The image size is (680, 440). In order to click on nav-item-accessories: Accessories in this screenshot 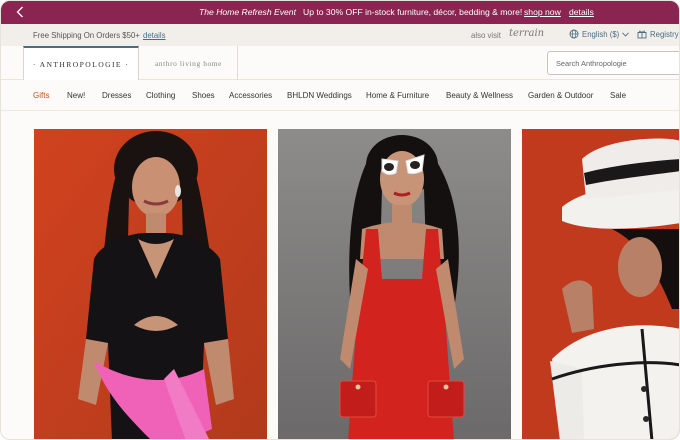, I will do `click(250, 95)`.